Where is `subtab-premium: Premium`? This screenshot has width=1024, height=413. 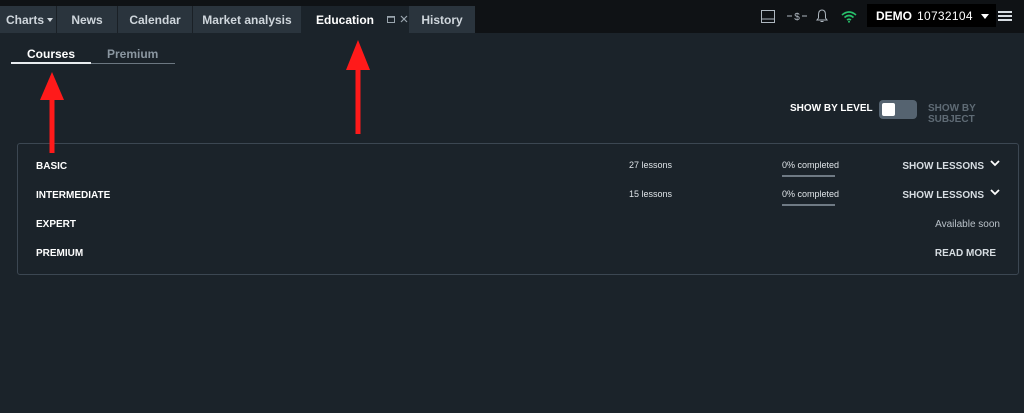 subtab-premium: Premium is located at coordinates (132, 54).